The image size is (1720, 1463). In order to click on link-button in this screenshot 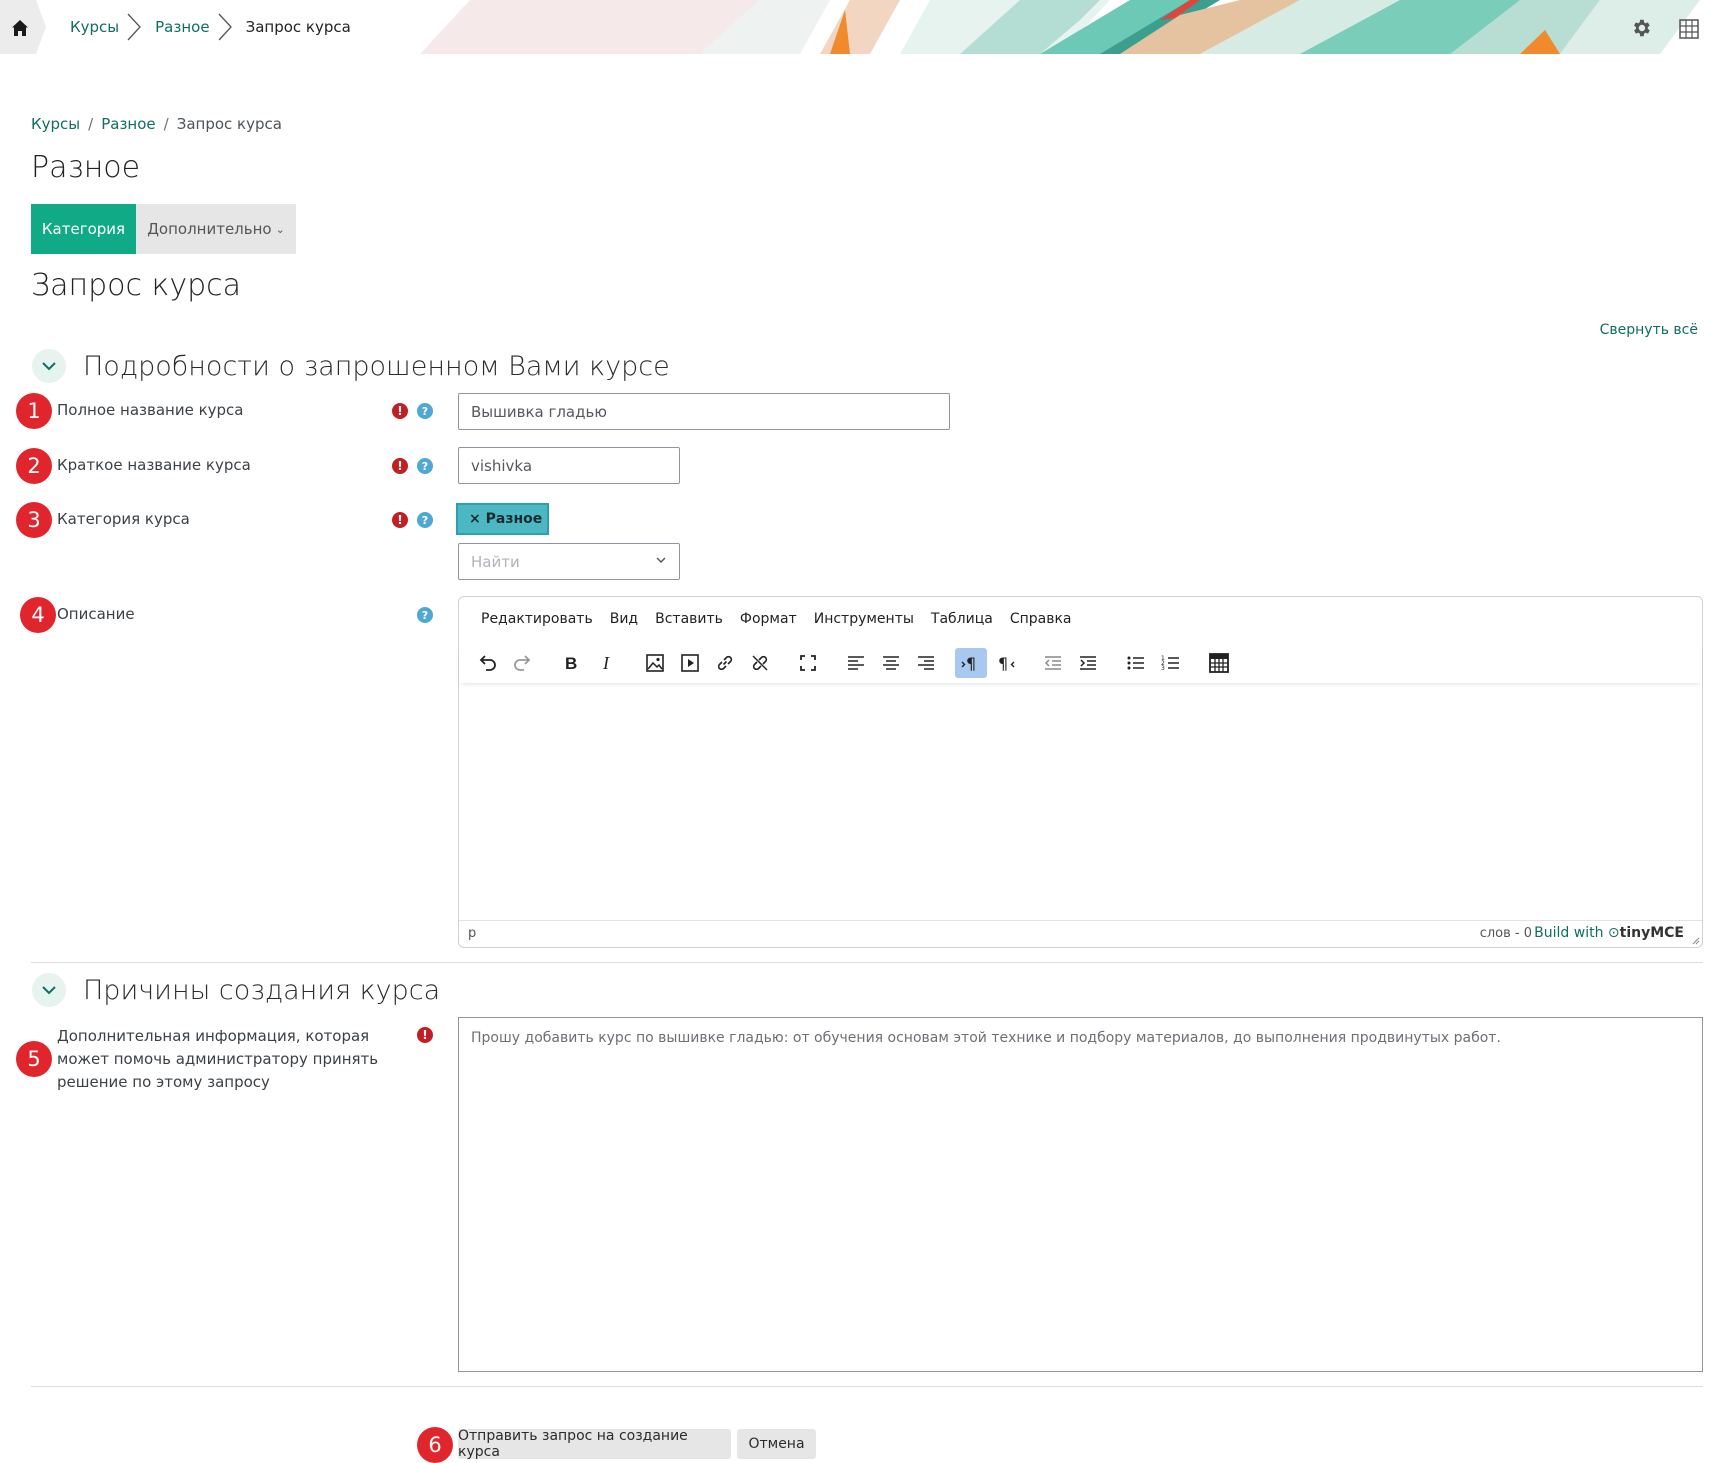, I will do `click(725, 663)`.